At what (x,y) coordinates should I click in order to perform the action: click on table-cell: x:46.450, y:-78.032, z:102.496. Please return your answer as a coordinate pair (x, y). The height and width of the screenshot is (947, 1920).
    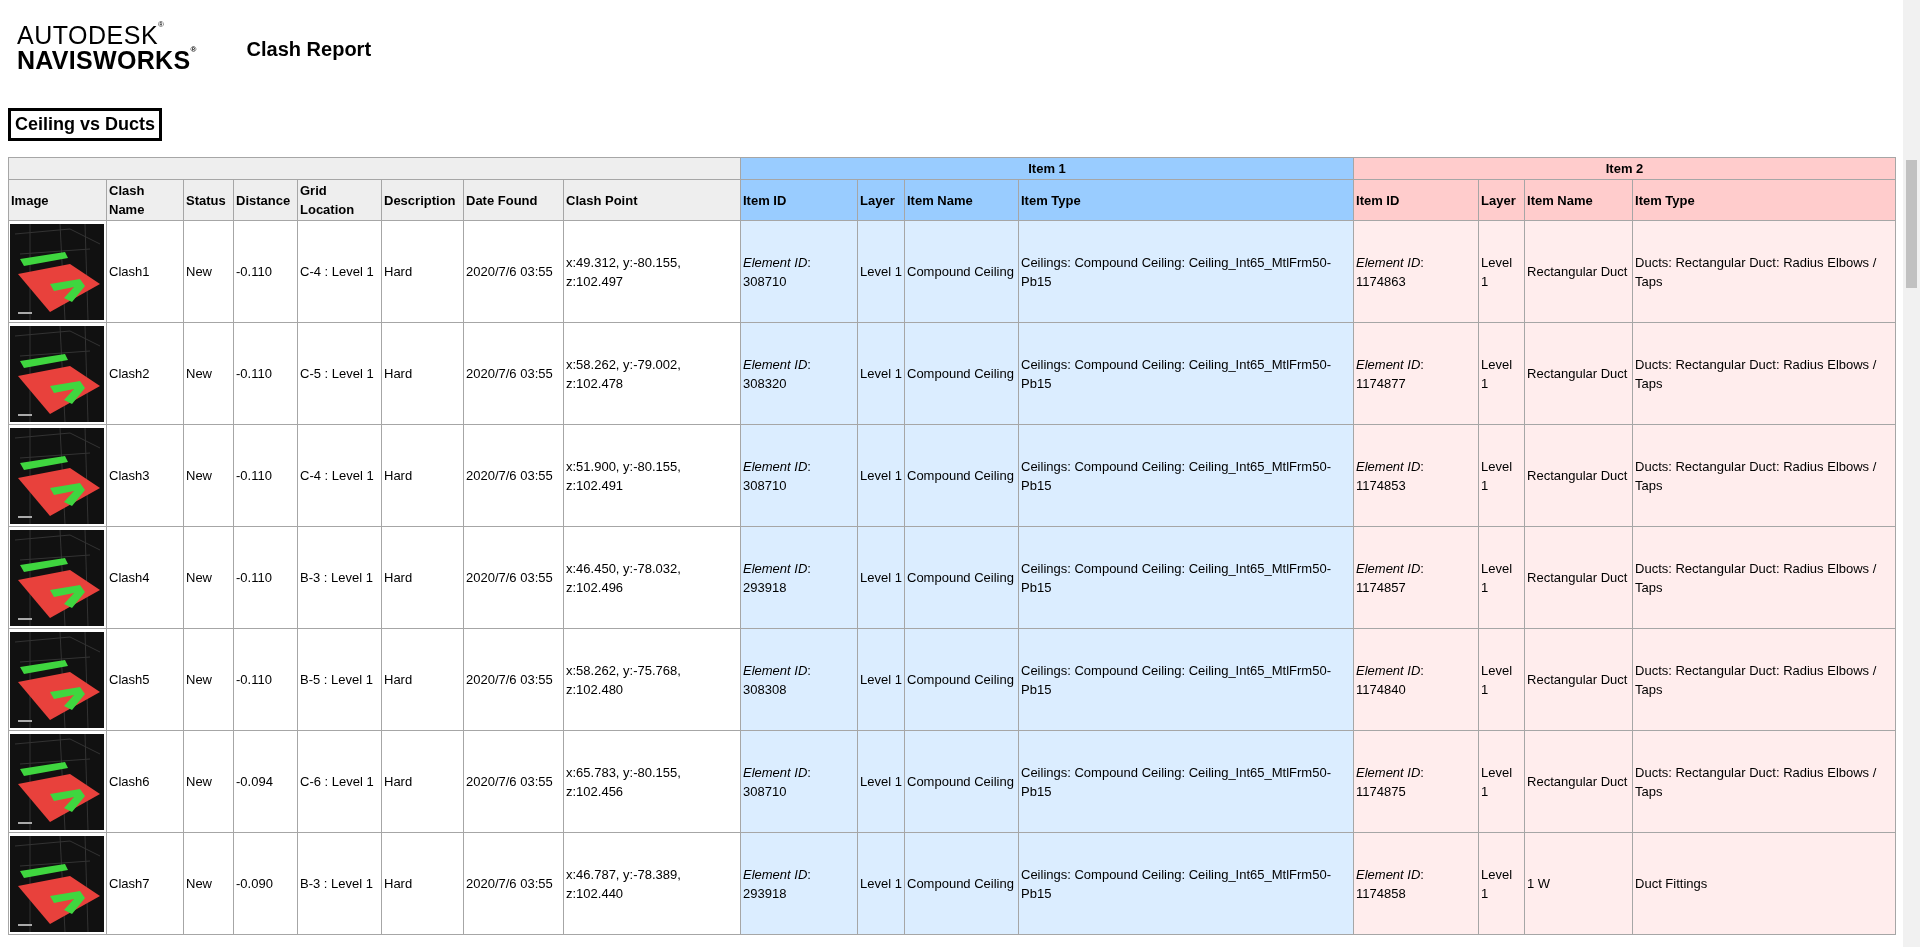
    Looking at the image, I should click on (652, 577).